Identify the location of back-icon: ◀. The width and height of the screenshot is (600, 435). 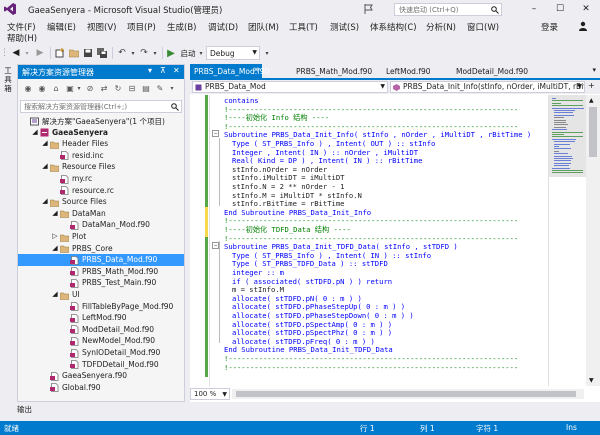
(16, 53).